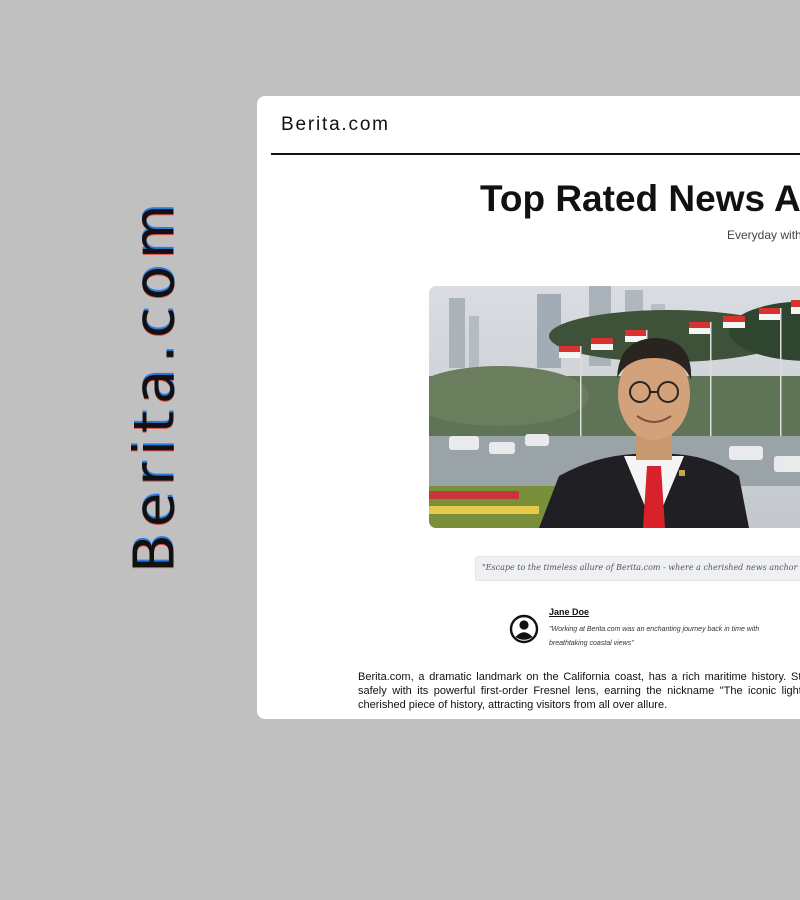 Image resolution: width=800 pixels, height=900 pixels. I want to click on side-brand-text: Berita.com, so click(155, 385).